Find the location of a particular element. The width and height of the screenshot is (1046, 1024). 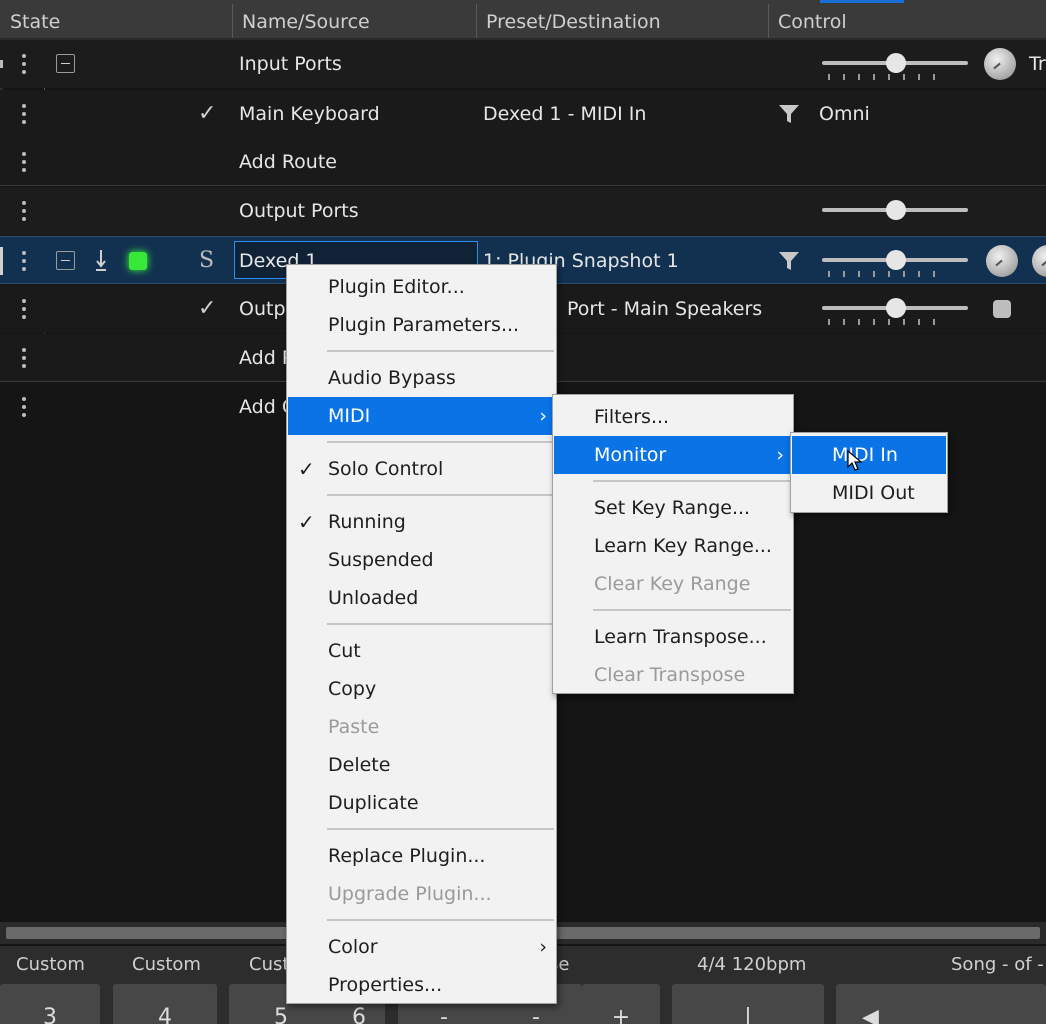

menu-item-cut: Cut is located at coordinates (421, 651).